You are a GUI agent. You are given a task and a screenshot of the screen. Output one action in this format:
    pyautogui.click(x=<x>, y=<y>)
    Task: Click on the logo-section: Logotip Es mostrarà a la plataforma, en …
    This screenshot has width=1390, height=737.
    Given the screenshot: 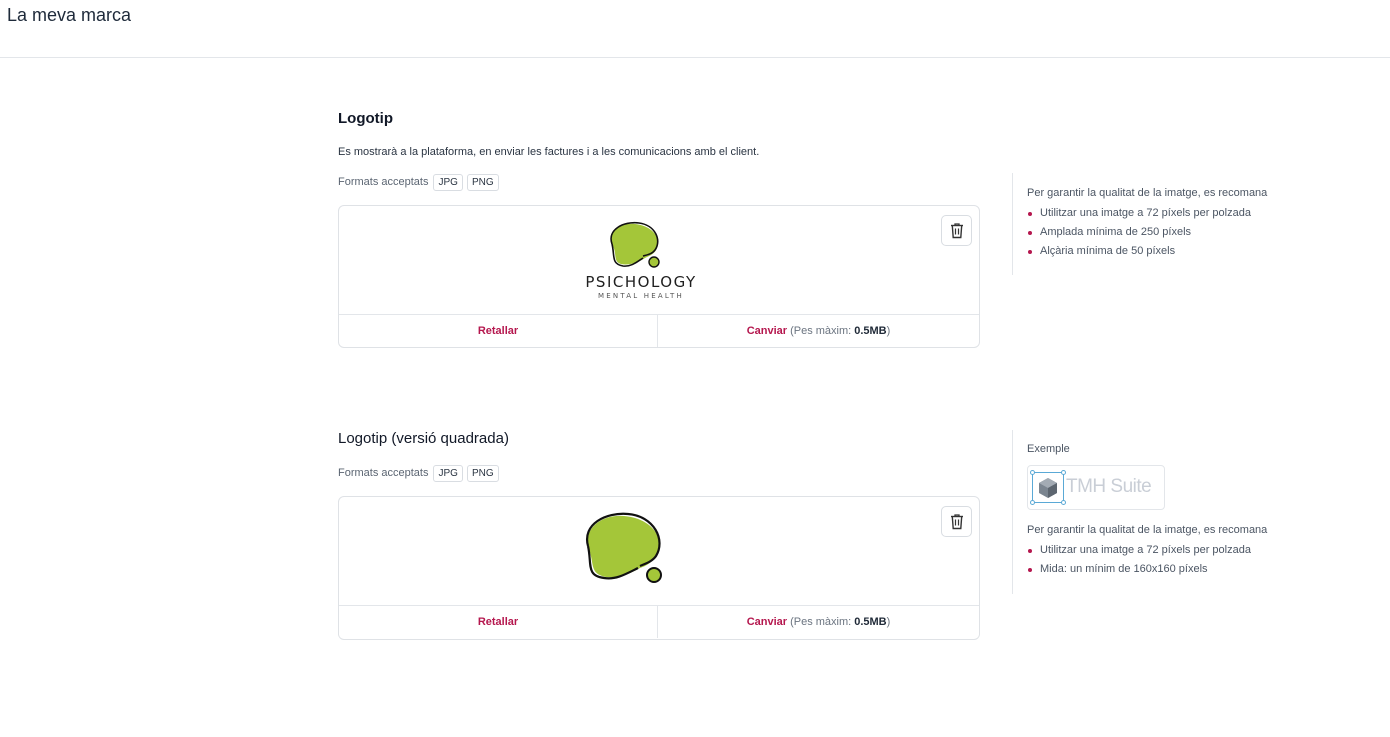 What is the action you would take?
    pyautogui.click(x=659, y=228)
    